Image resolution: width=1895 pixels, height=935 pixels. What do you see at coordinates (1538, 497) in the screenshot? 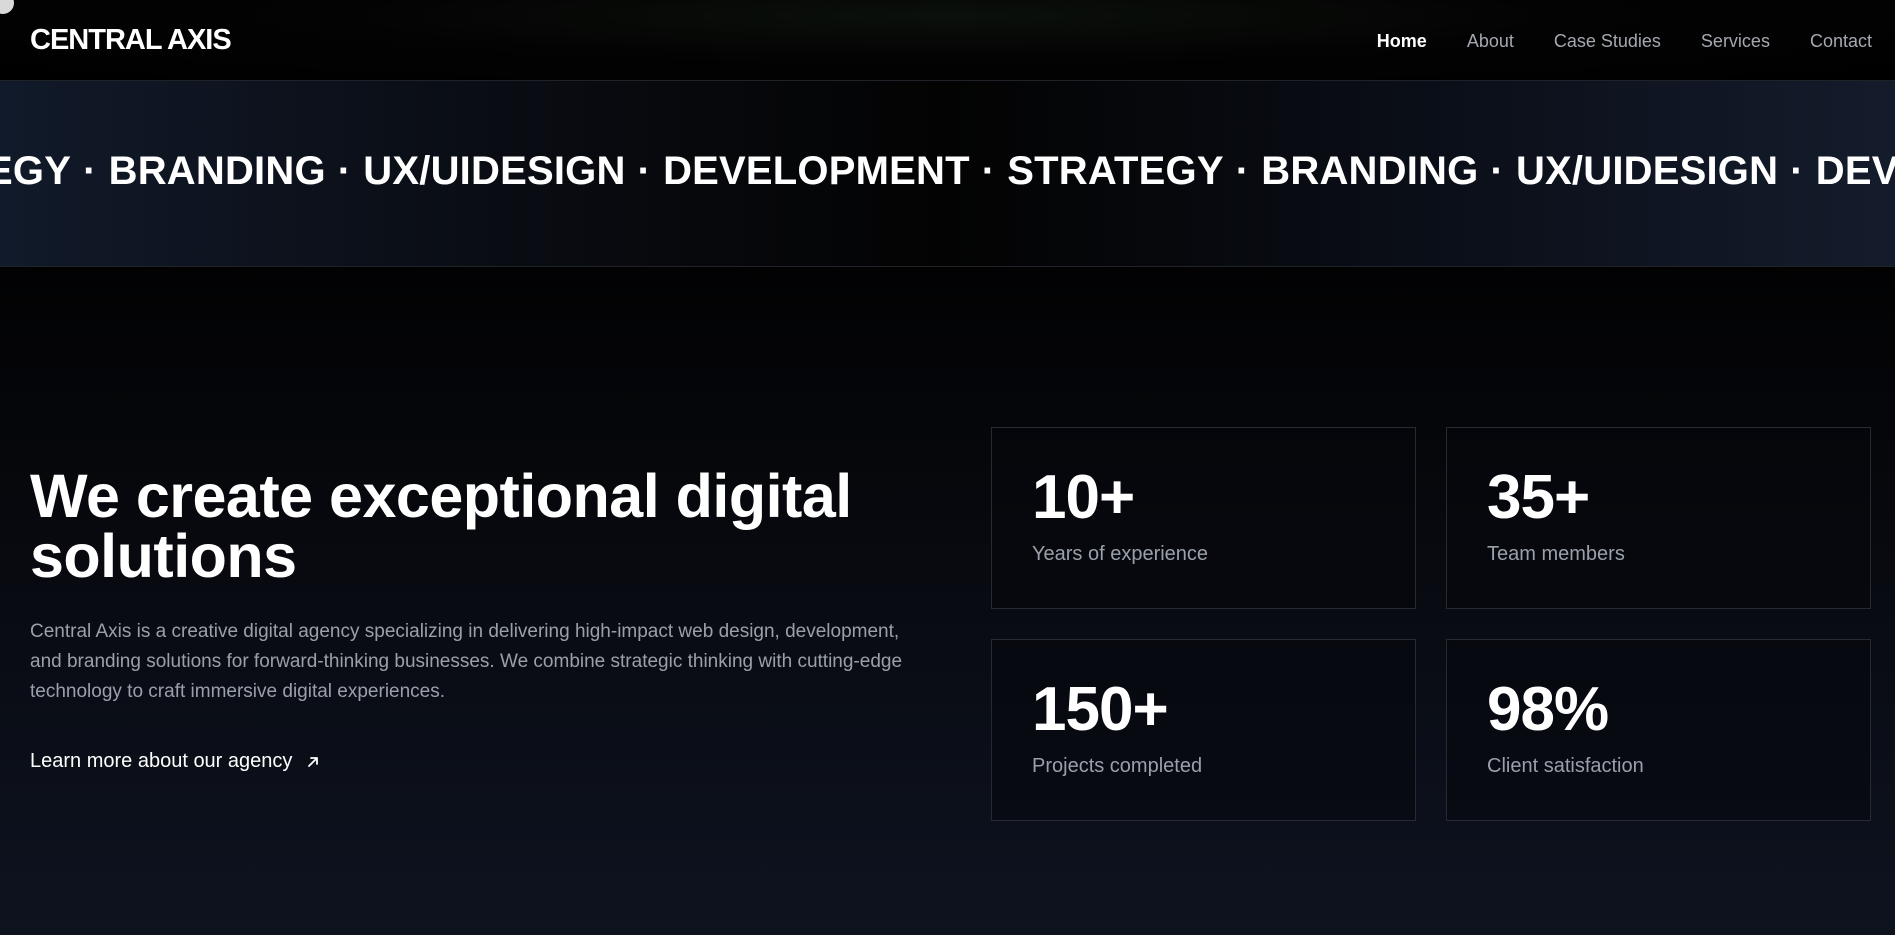
I see `stat-value: 35+` at bounding box center [1538, 497].